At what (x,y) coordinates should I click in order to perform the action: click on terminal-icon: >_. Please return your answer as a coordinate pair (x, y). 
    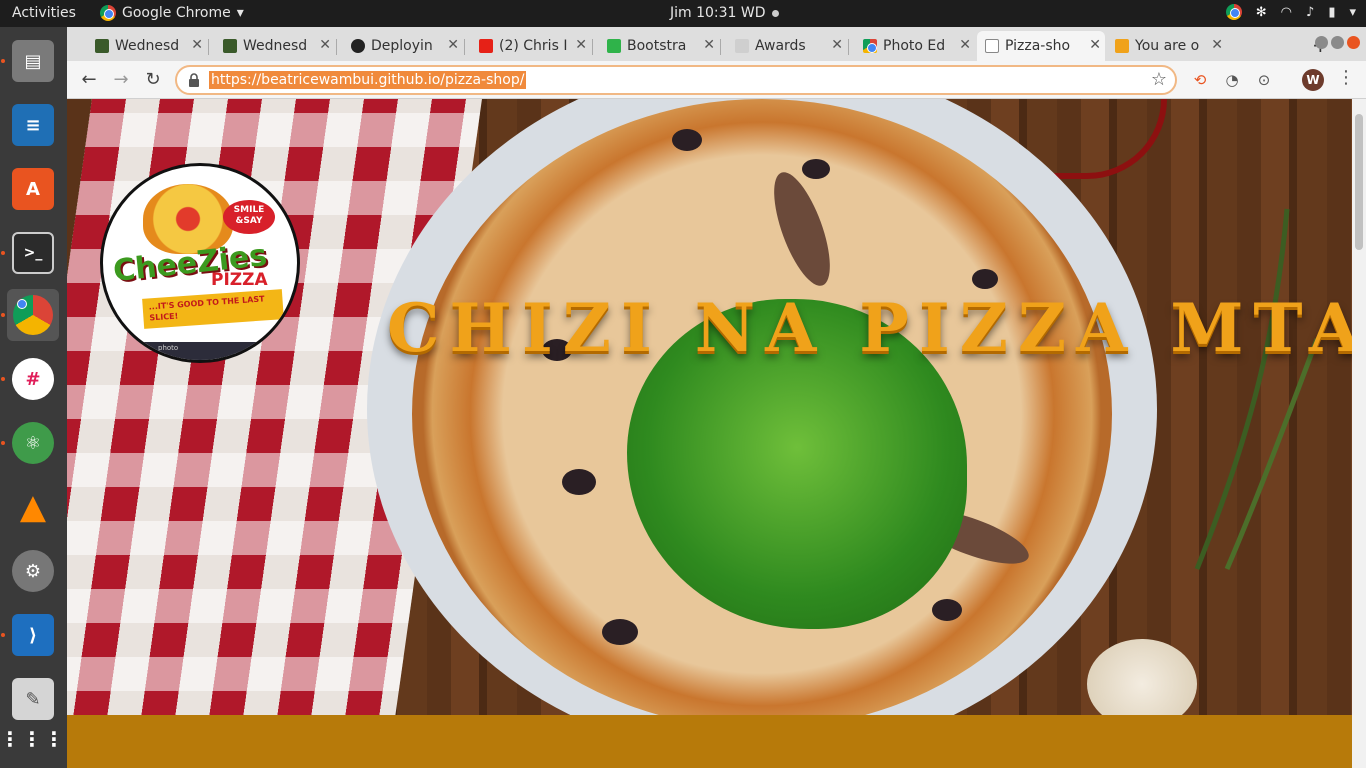
    Looking at the image, I should click on (33, 253).